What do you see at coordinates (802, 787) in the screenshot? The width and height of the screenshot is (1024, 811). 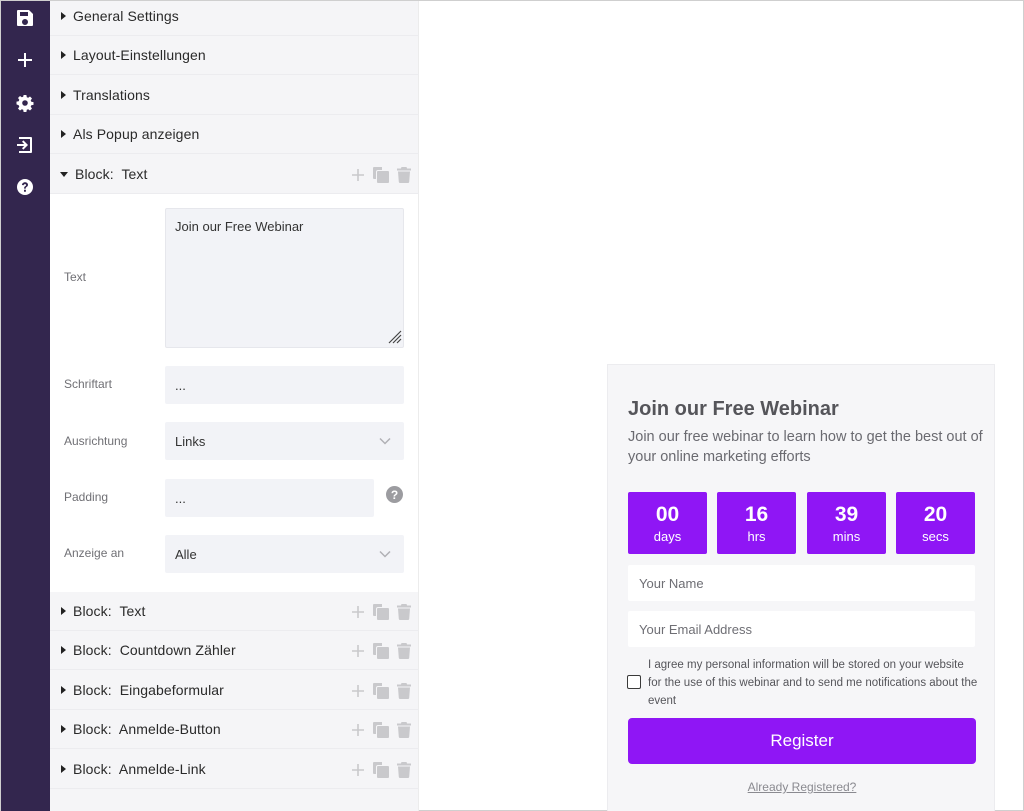 I see `already-registered-link: Already Registered?` at bounding box center [802, 787].